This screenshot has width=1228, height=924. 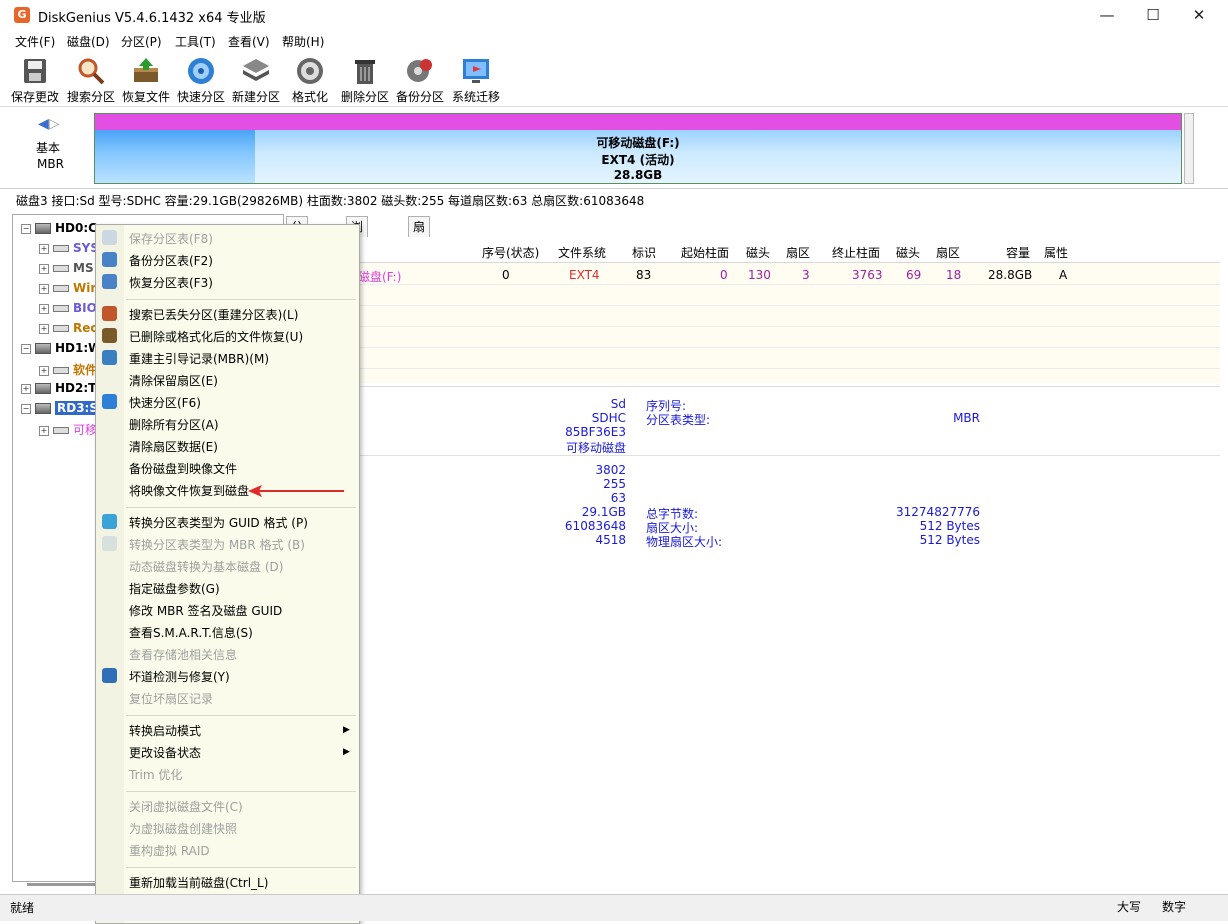 What do you see at coordinates (1107, 15) in the screenshot?
I see `minimize-button: —` at bounding box center [1107, 15].